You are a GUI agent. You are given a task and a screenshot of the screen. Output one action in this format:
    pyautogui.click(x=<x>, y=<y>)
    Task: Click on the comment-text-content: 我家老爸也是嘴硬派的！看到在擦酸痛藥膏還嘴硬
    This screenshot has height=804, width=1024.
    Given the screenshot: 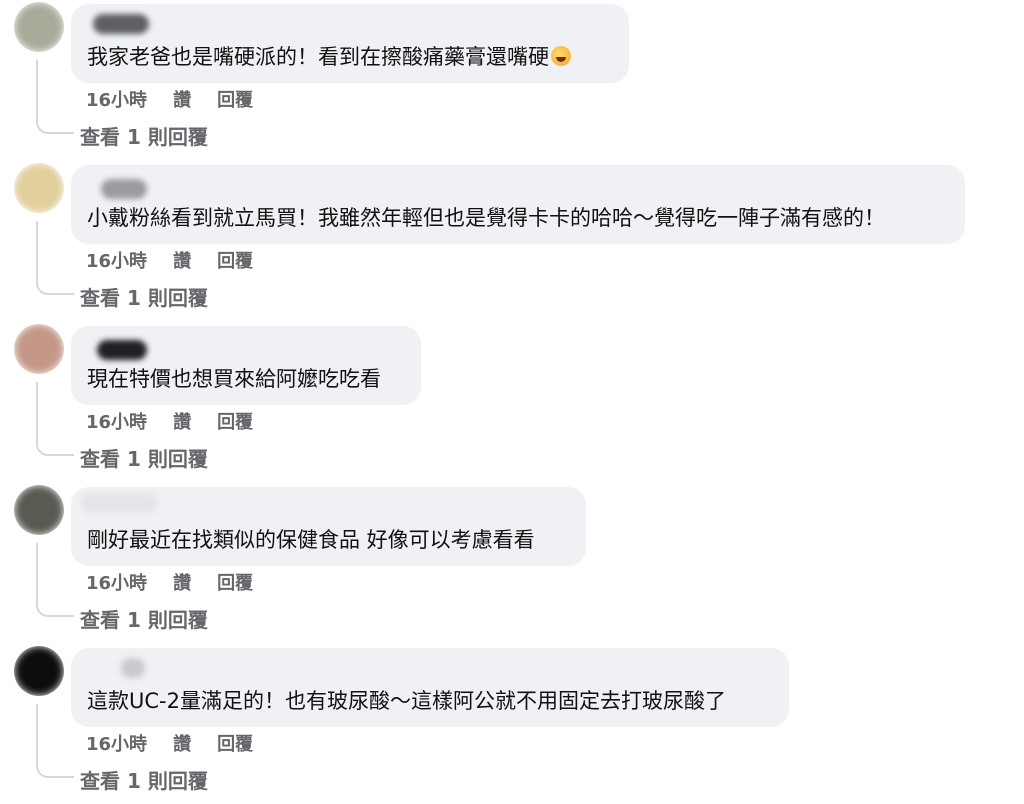 What is the action you would take?
    pyautogui.click(x=318, y=57)
    